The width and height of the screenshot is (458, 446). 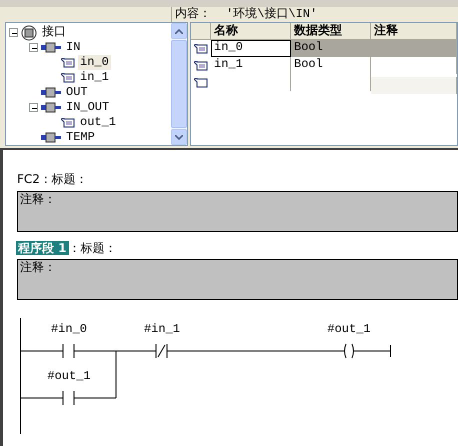 What do you see at coordinates (92, 248) in the screenshot?
I see `network-title: ：标题：` at bounding box center [92, 248].